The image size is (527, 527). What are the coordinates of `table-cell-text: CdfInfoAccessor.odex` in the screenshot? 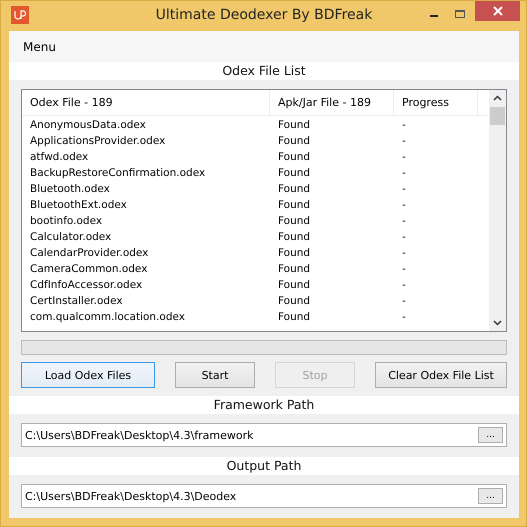 It's located at (86, 285).